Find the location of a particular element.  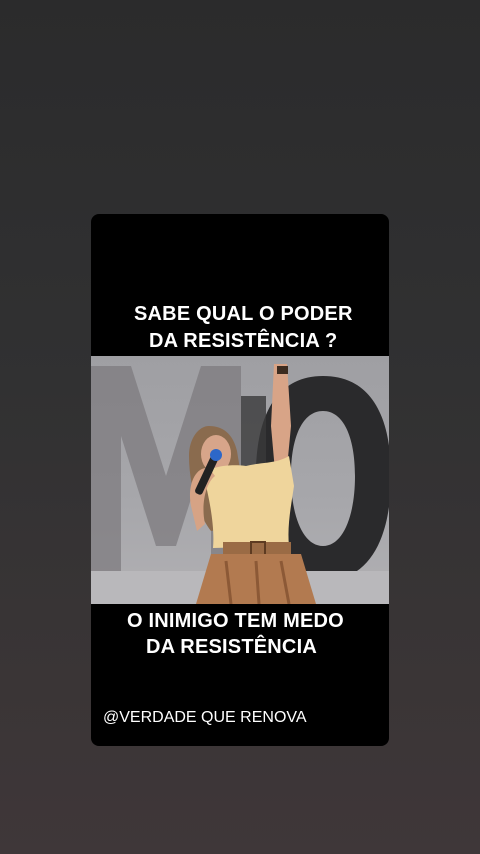

watermark-text: @VERDADE QUE RENOVA is located at coordinates (205, 717).